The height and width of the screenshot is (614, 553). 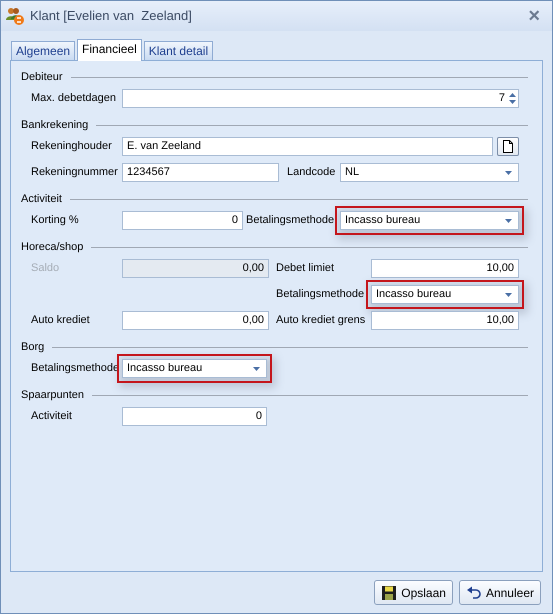 What do you see at coordinates (72, 146) in the screenshot?
I see `field-label: Rekeninghouder` at bounding box center [72, 146].